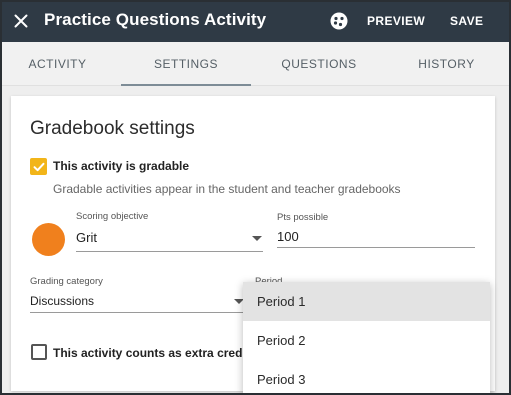 The height and width of the screenshot is (395, 511). Describe the element at coordinates (112, 216) in the screenshot. I see `scoring-objective-label: Scoring objective` at that location.